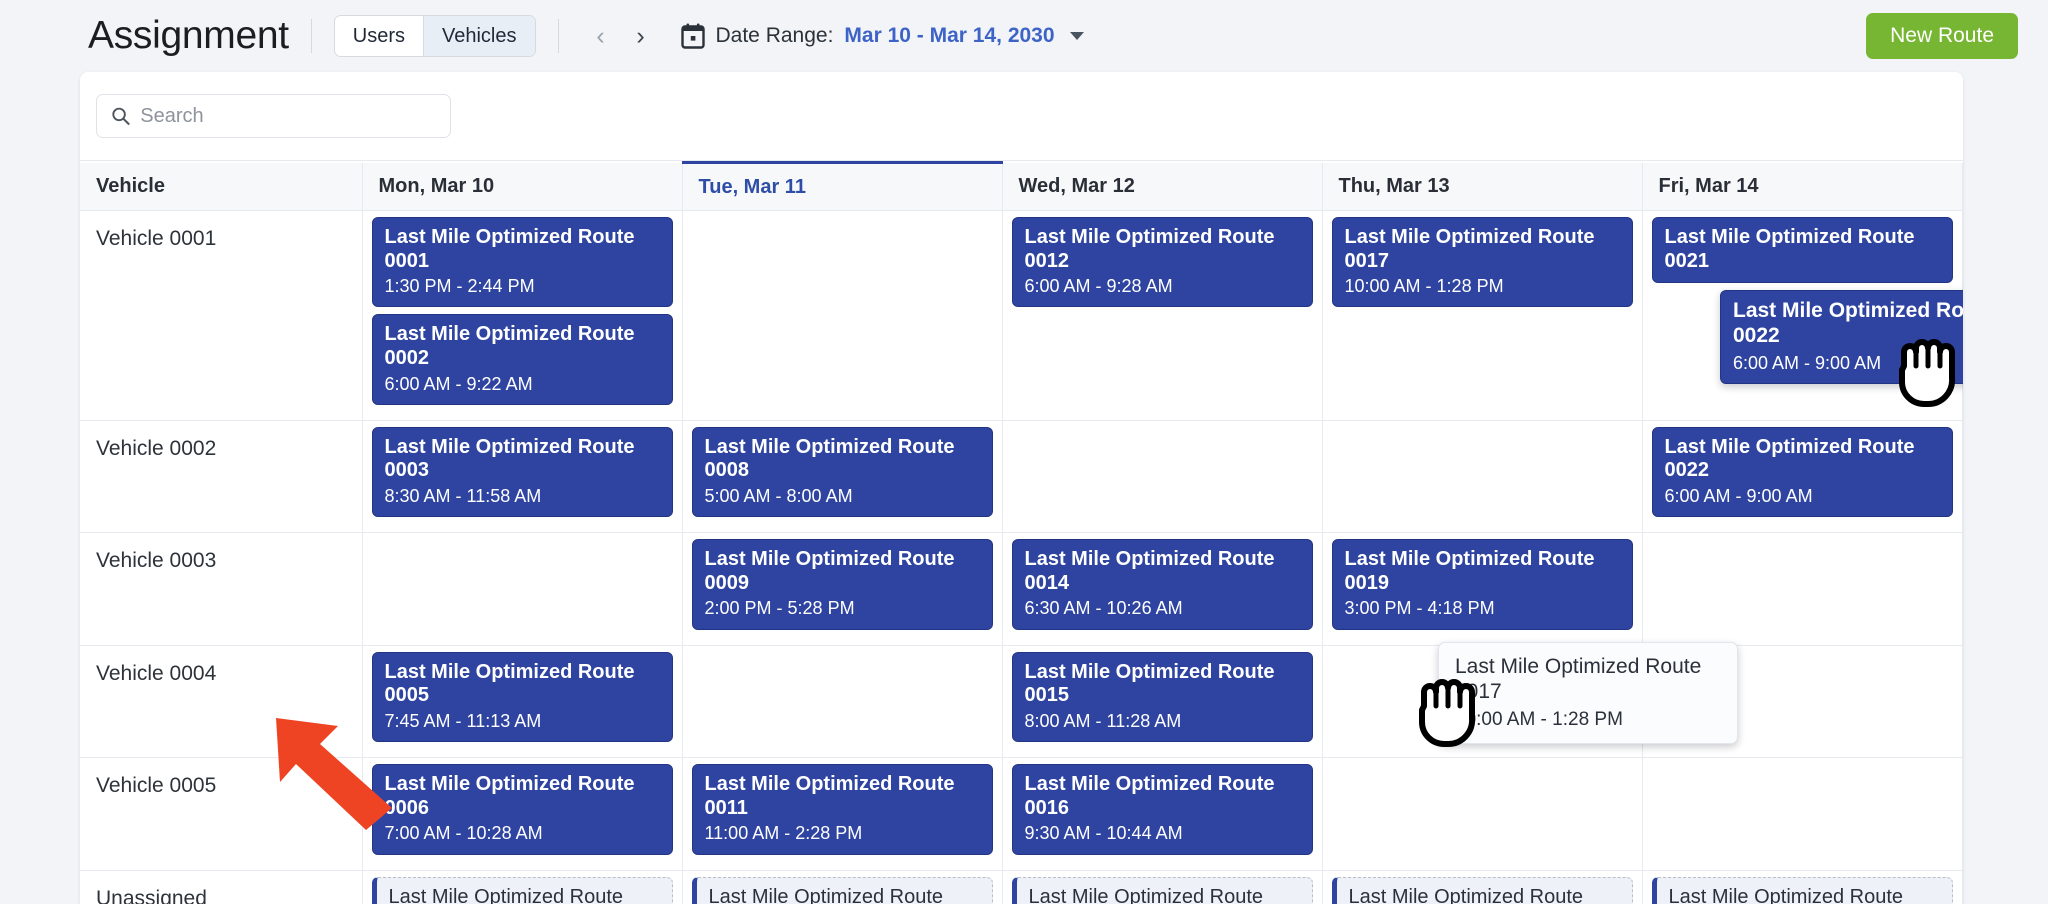 This screenshot has height=904, width=2048. Describe the element at coordinates (641, 36) in the screenshot. I see `next-period-button: ›` at that location.